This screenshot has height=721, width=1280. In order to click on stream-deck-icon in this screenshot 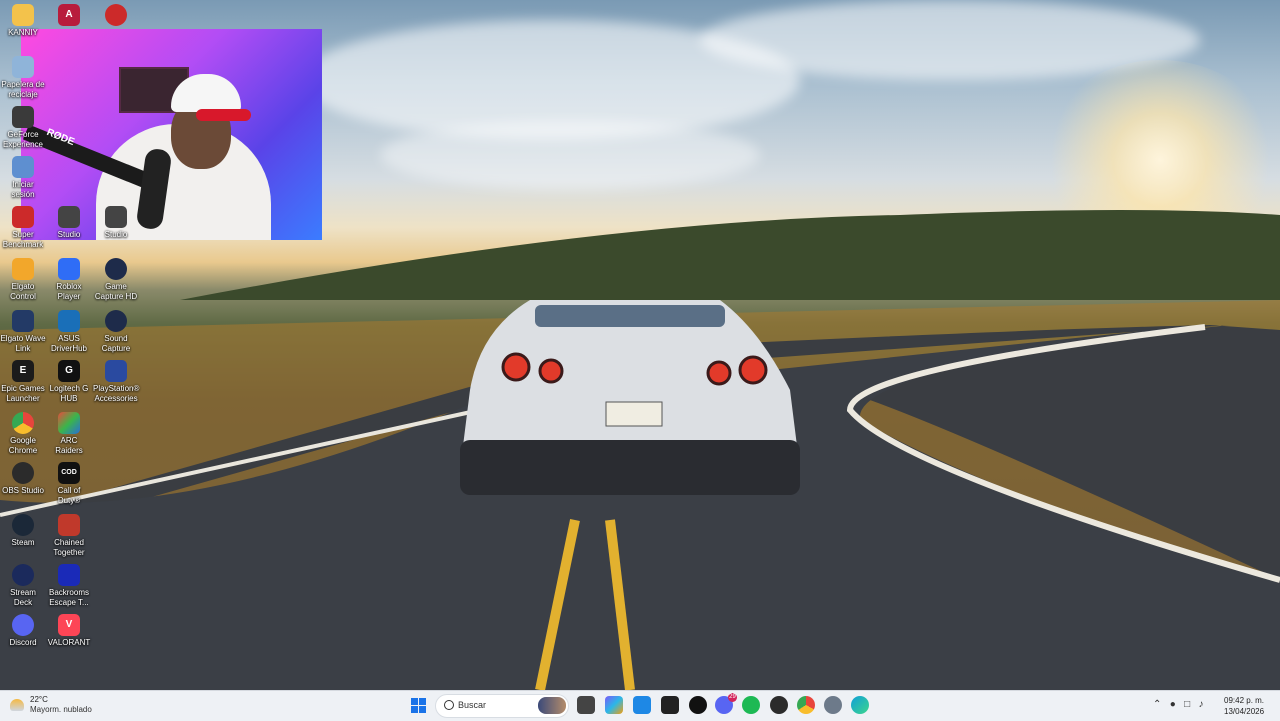, I will do `click(23, 575)`.